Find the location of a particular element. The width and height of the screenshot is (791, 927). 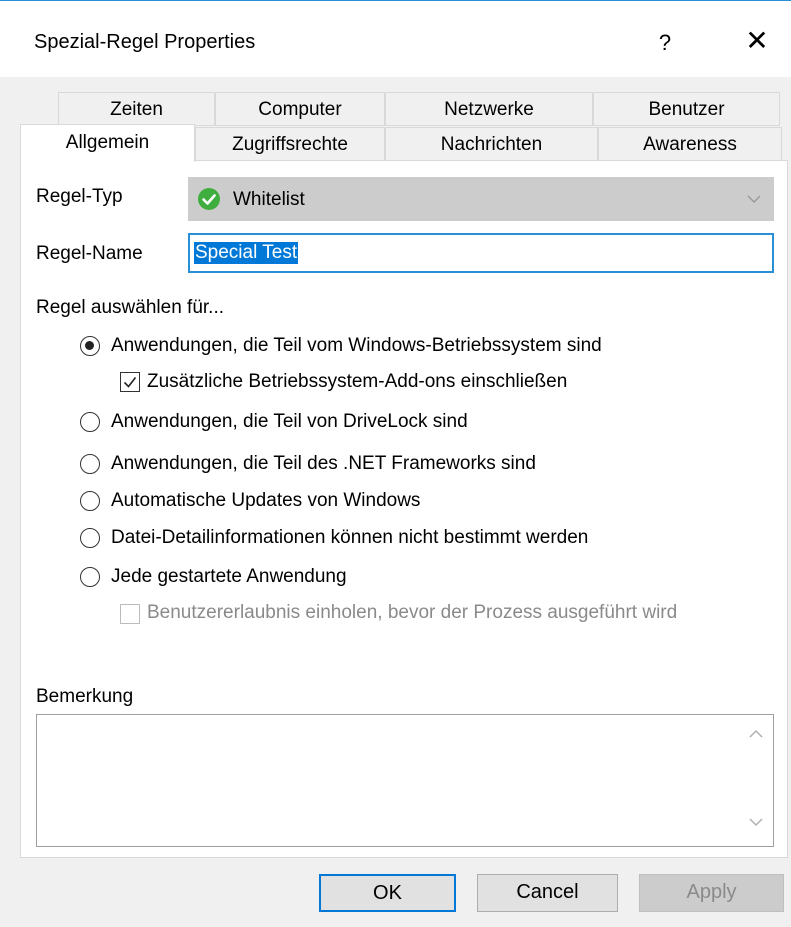

radio-windows-os is located at coordinates (90, 346).